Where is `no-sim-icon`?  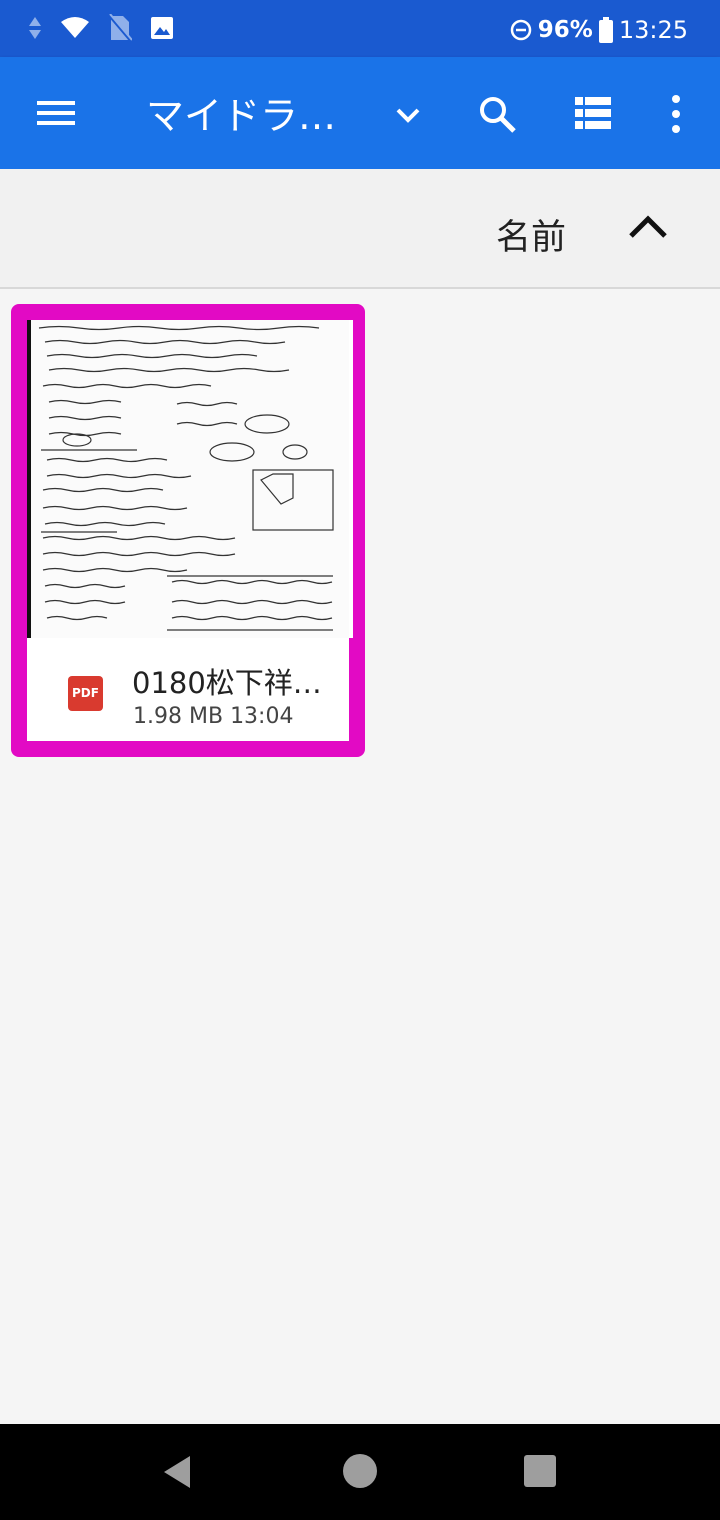 no-sim-icon is located at coordinates (120, 28).